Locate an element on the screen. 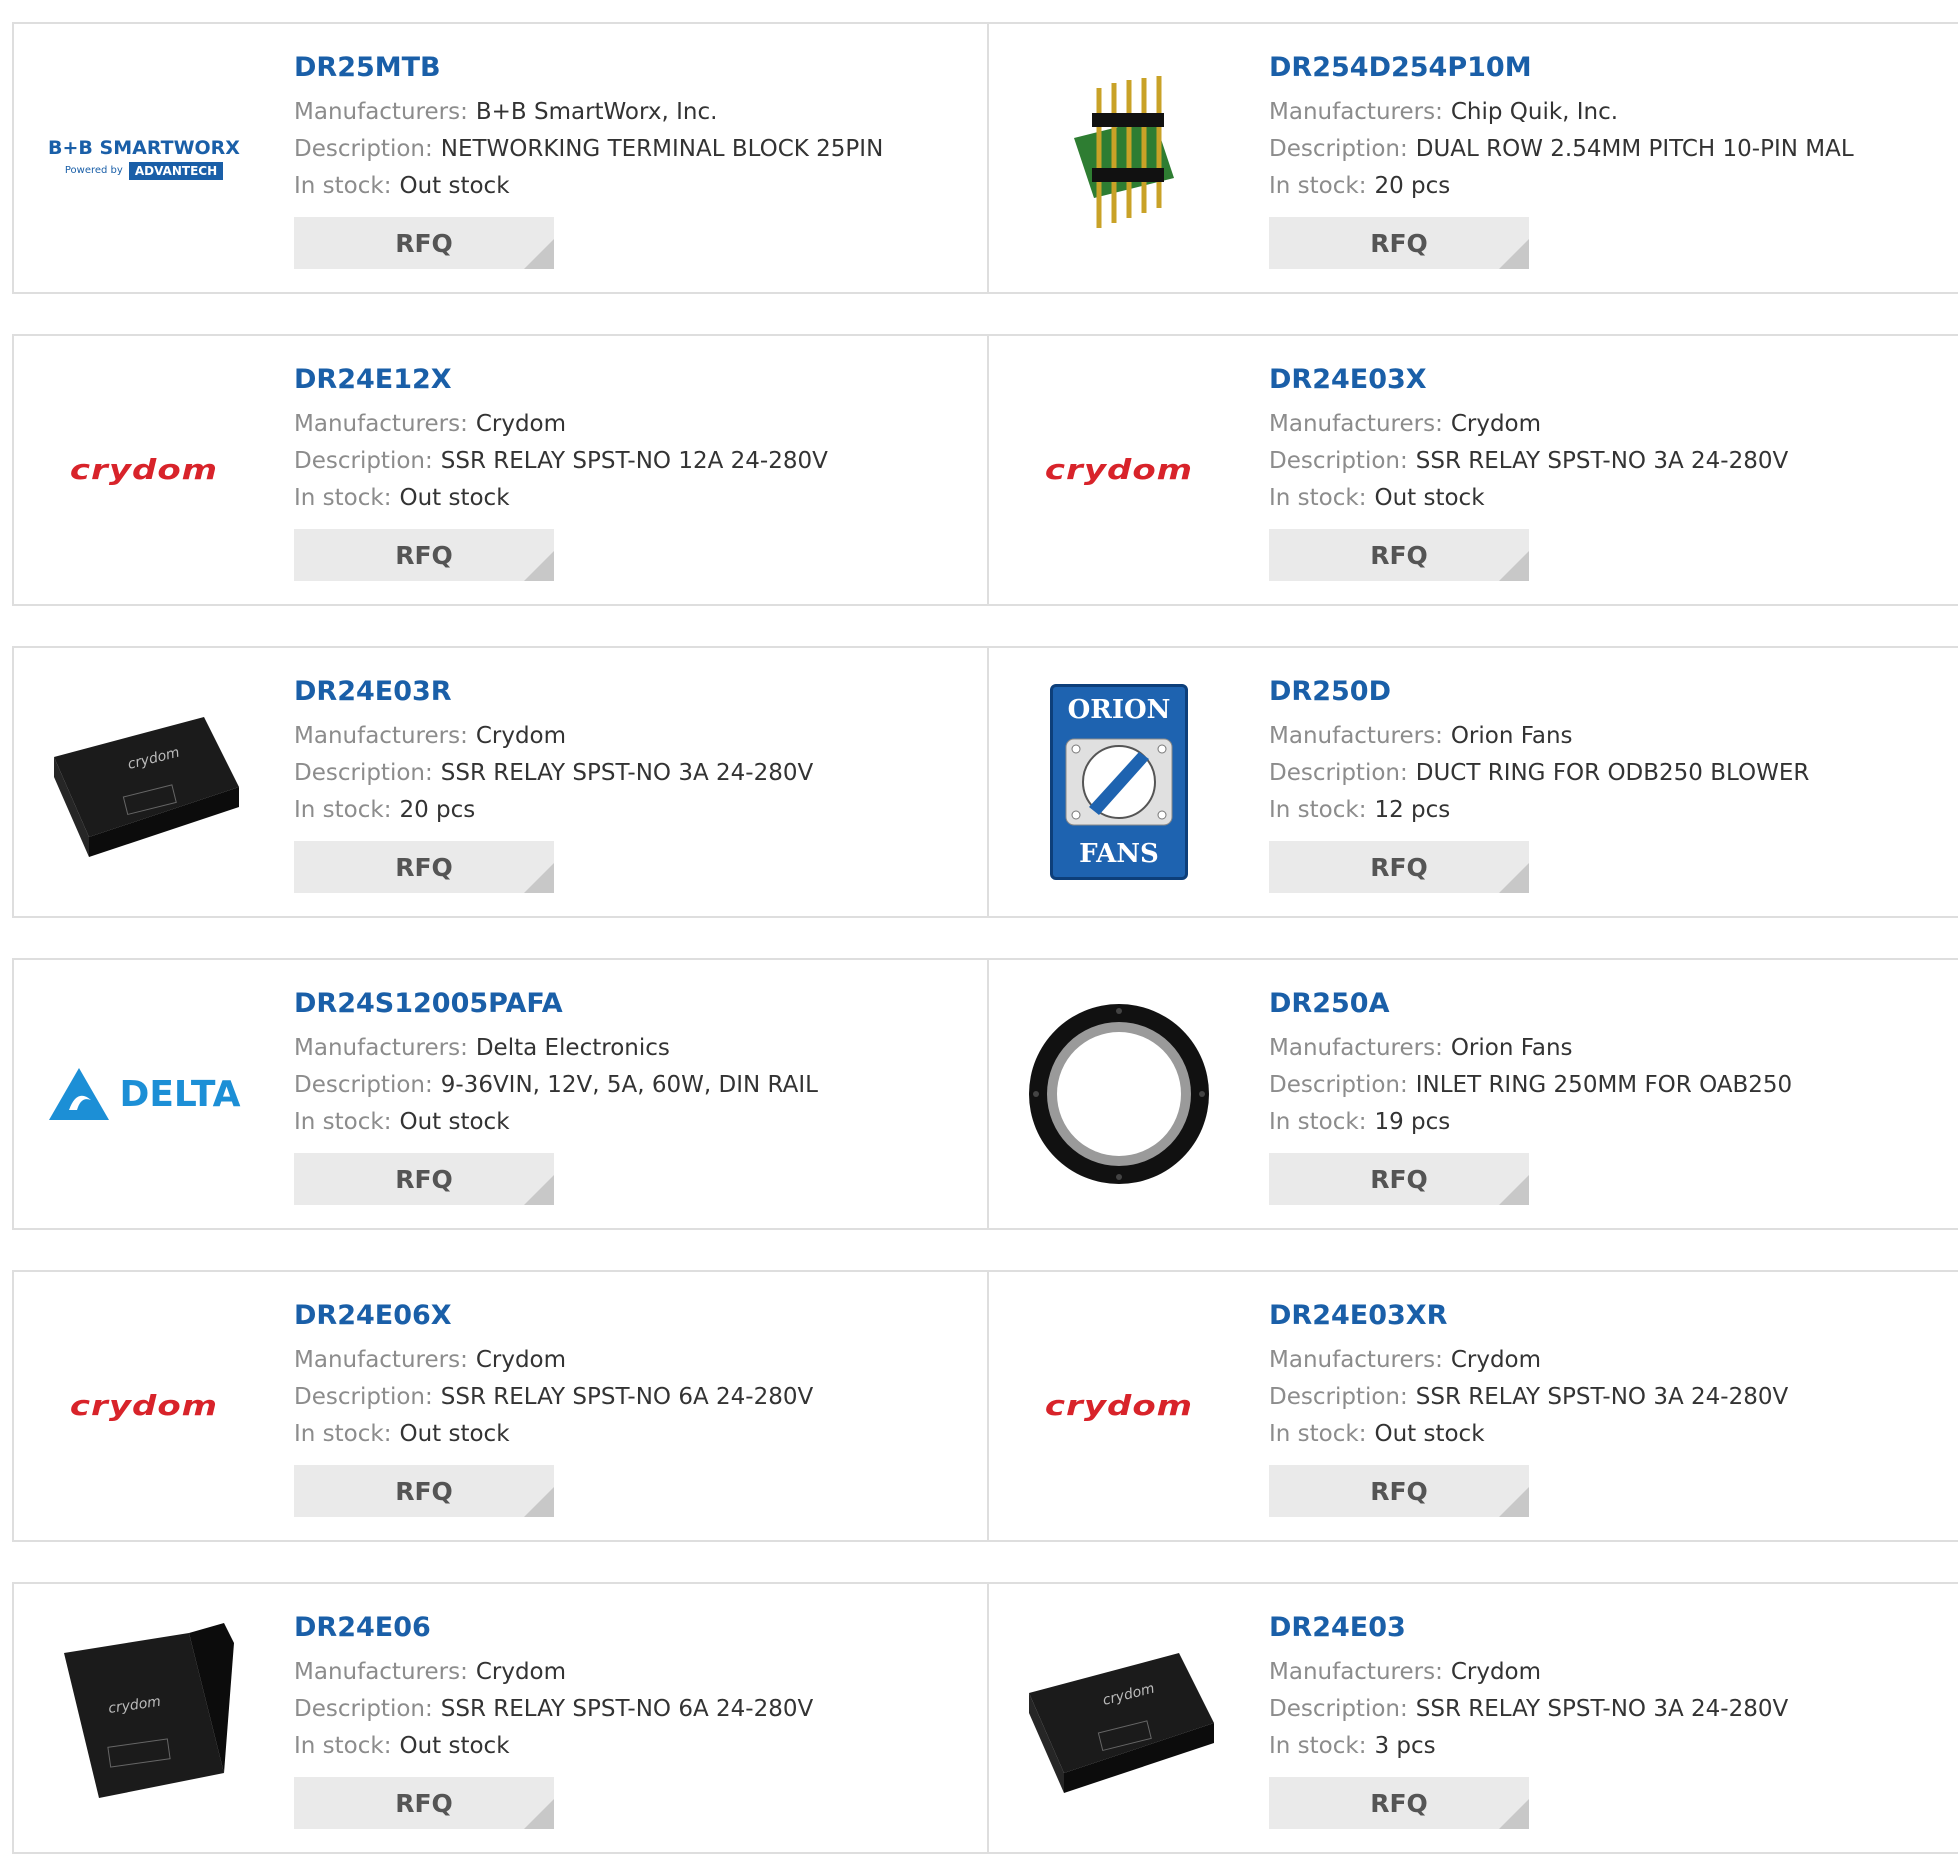 Image resolution: width=1958 pixels, height=1854 pixels. delta-triangle-icon is located at coordinates (79, 1094).